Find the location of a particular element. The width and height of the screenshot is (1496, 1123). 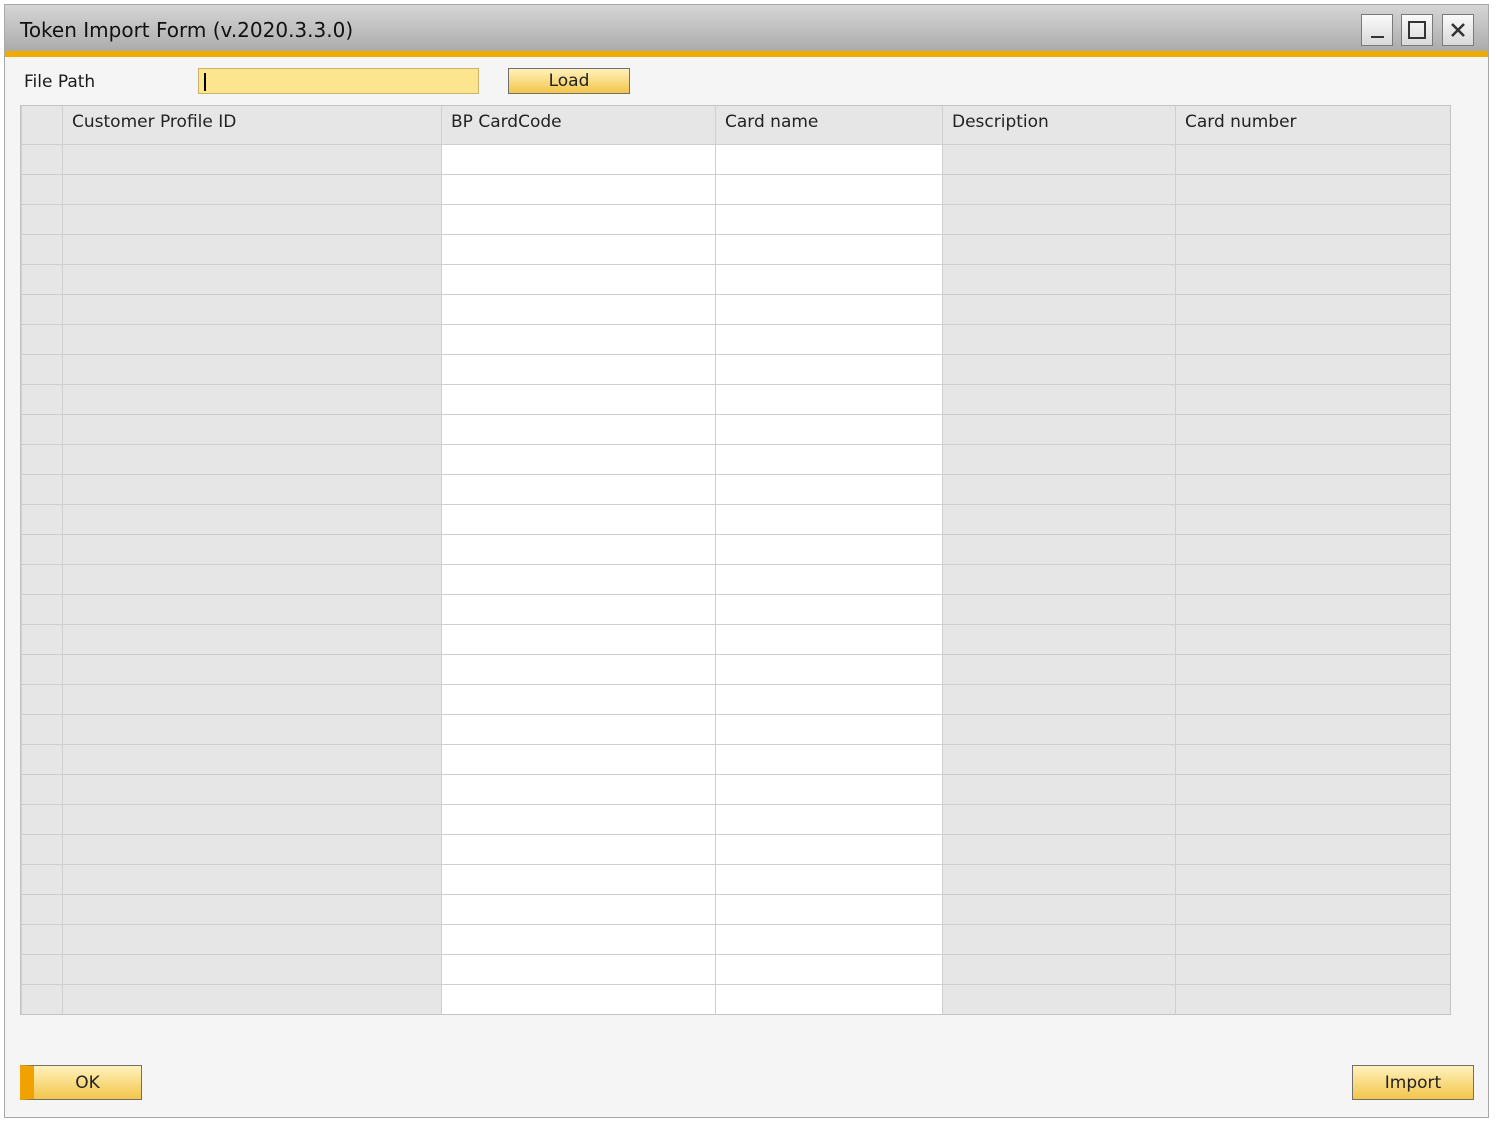

close-icon is located at coordinates (1458, 30).